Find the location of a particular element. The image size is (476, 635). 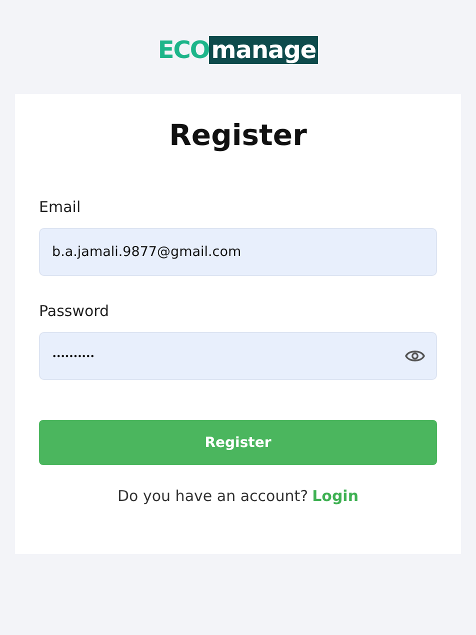

eye-icon is located at coordinates (415, 356).